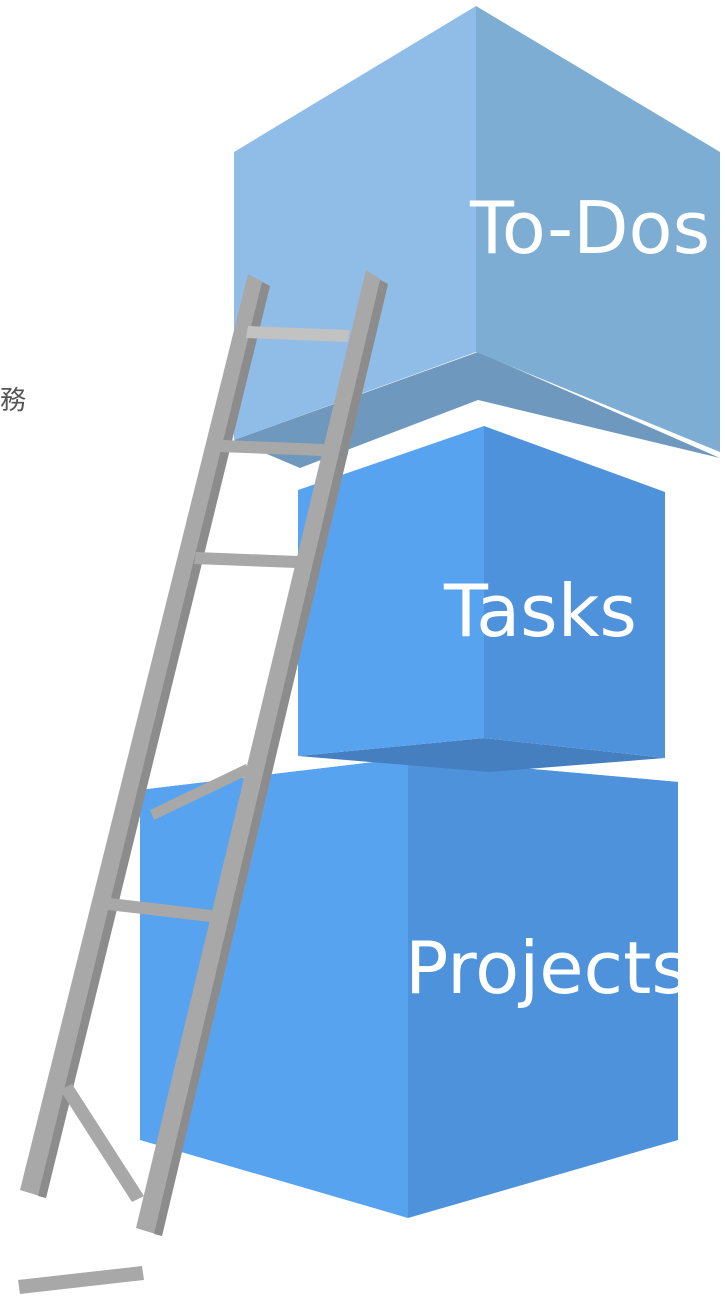 The height and width of the screenshot is (1308, 725). Describe the element at coordinates (102, 1143) in the screenshot. I see `ladder-fallen-rung` at that location.